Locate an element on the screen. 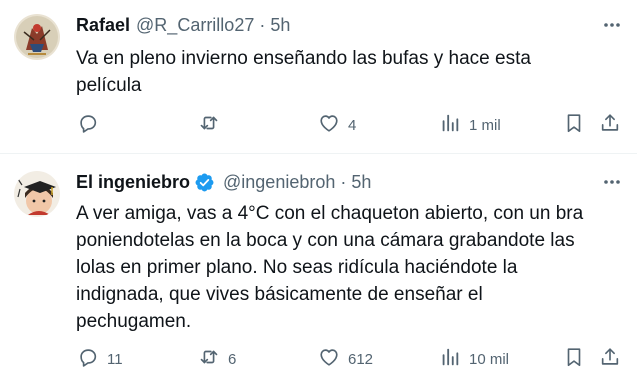  action-bar: 4 1 mil is located at coordinates (318, 125).